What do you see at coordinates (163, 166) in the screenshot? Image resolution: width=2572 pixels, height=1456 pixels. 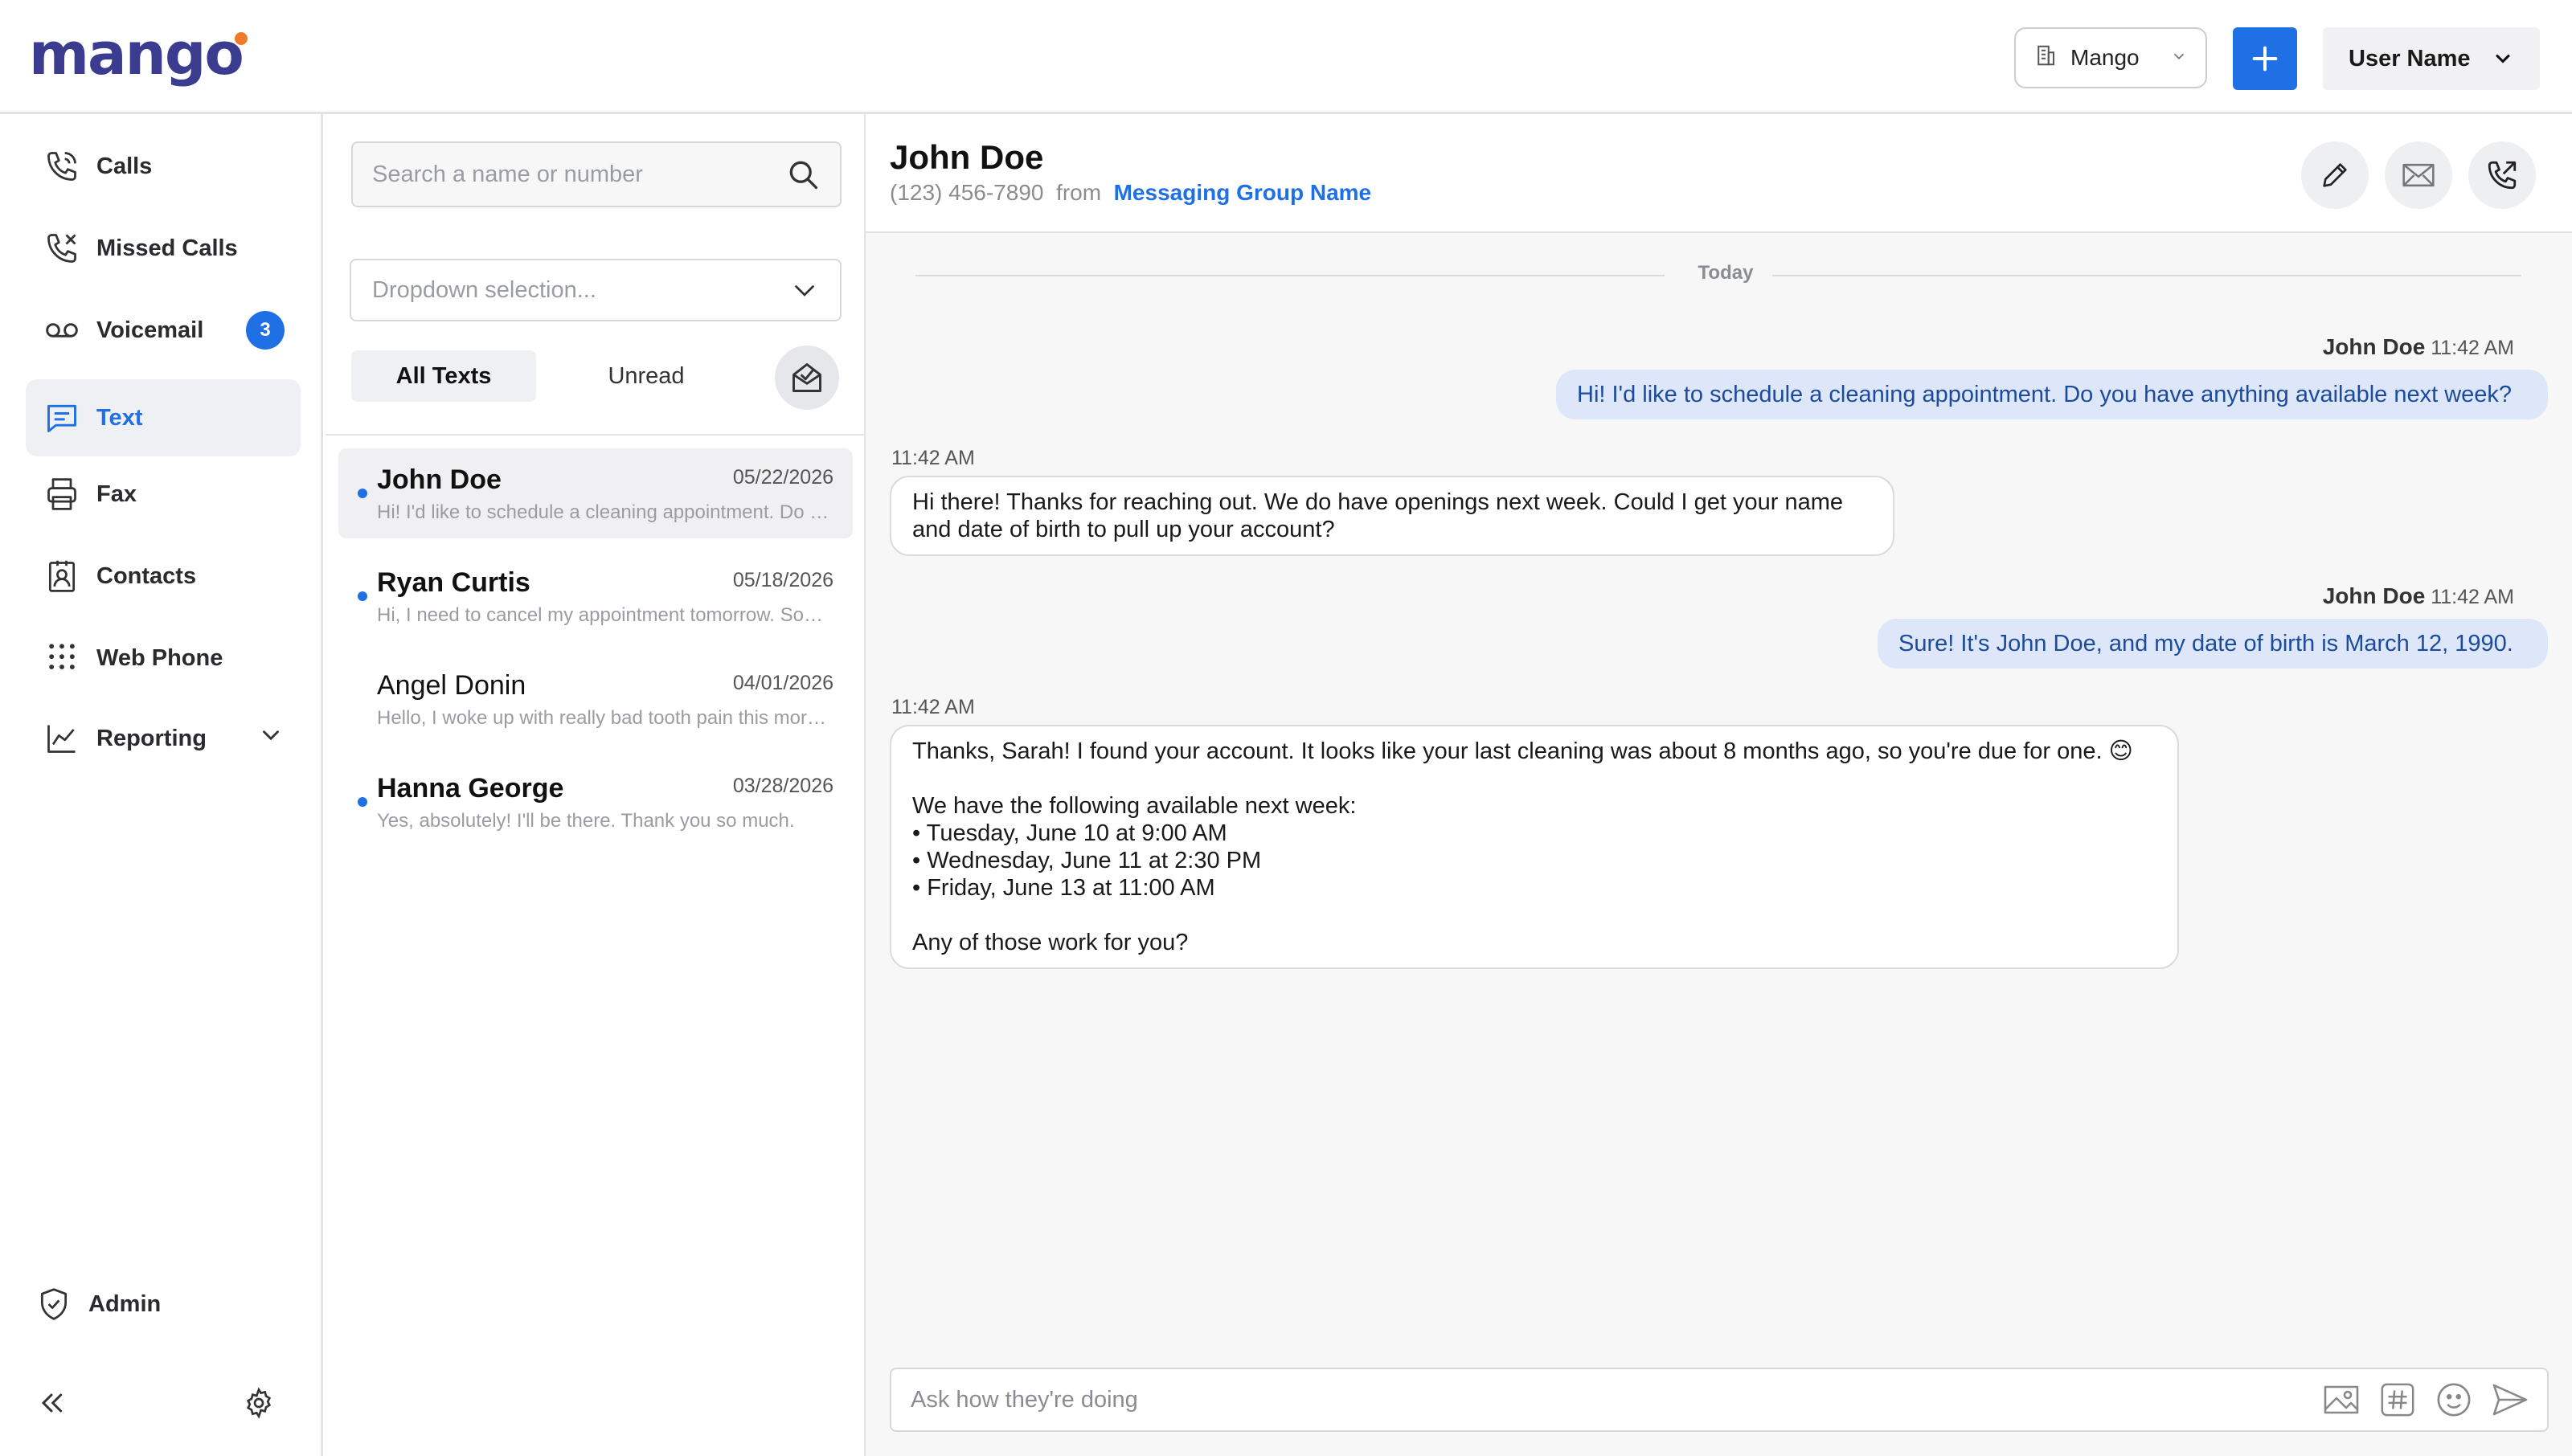 I see `sidebar-item-calls: Calls` at bounding box center [163, 166].